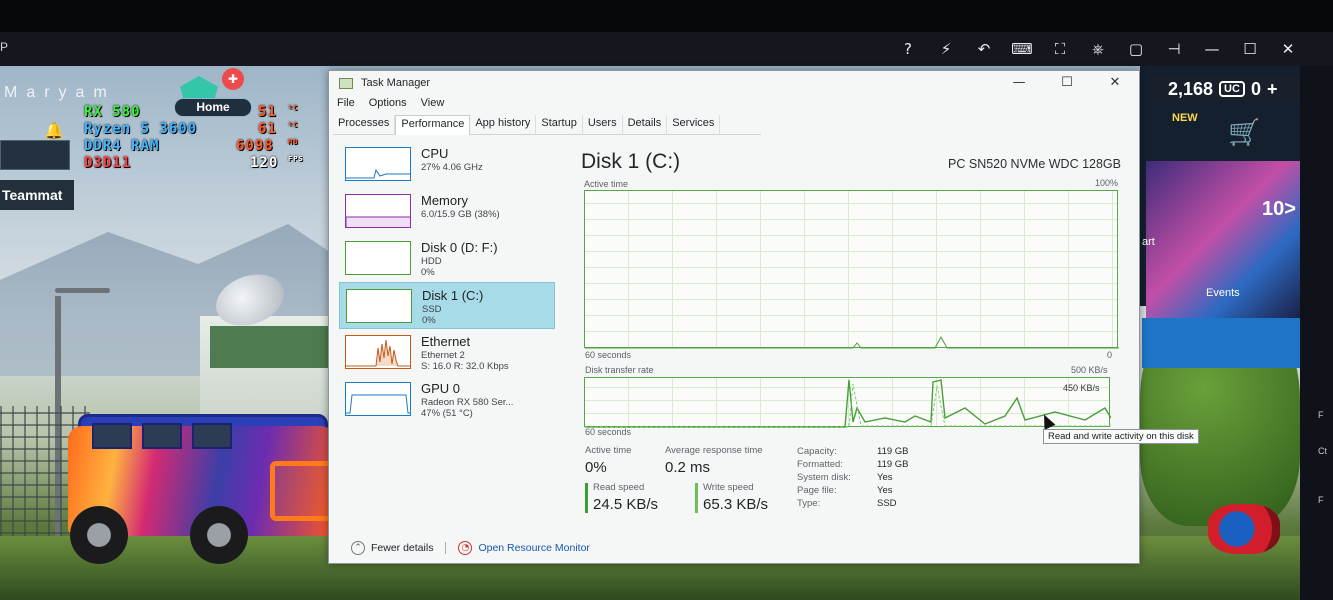 The width and height of the screenshot is (1333, 600). I want to click on graph2-max: 500 KB/s, so click(1089, 370).